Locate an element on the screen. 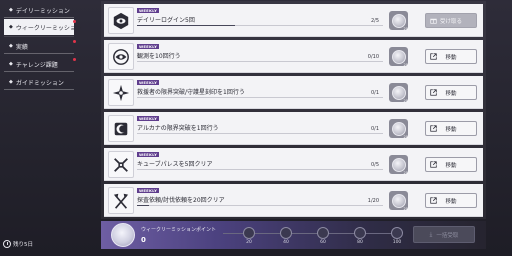 This screenshot has width=512, height=256. mission-row: WEEKLY 救援者の限界突破/守護星刻印を1回行う 0/1 20 移動 is located at coordinates (293, 92).